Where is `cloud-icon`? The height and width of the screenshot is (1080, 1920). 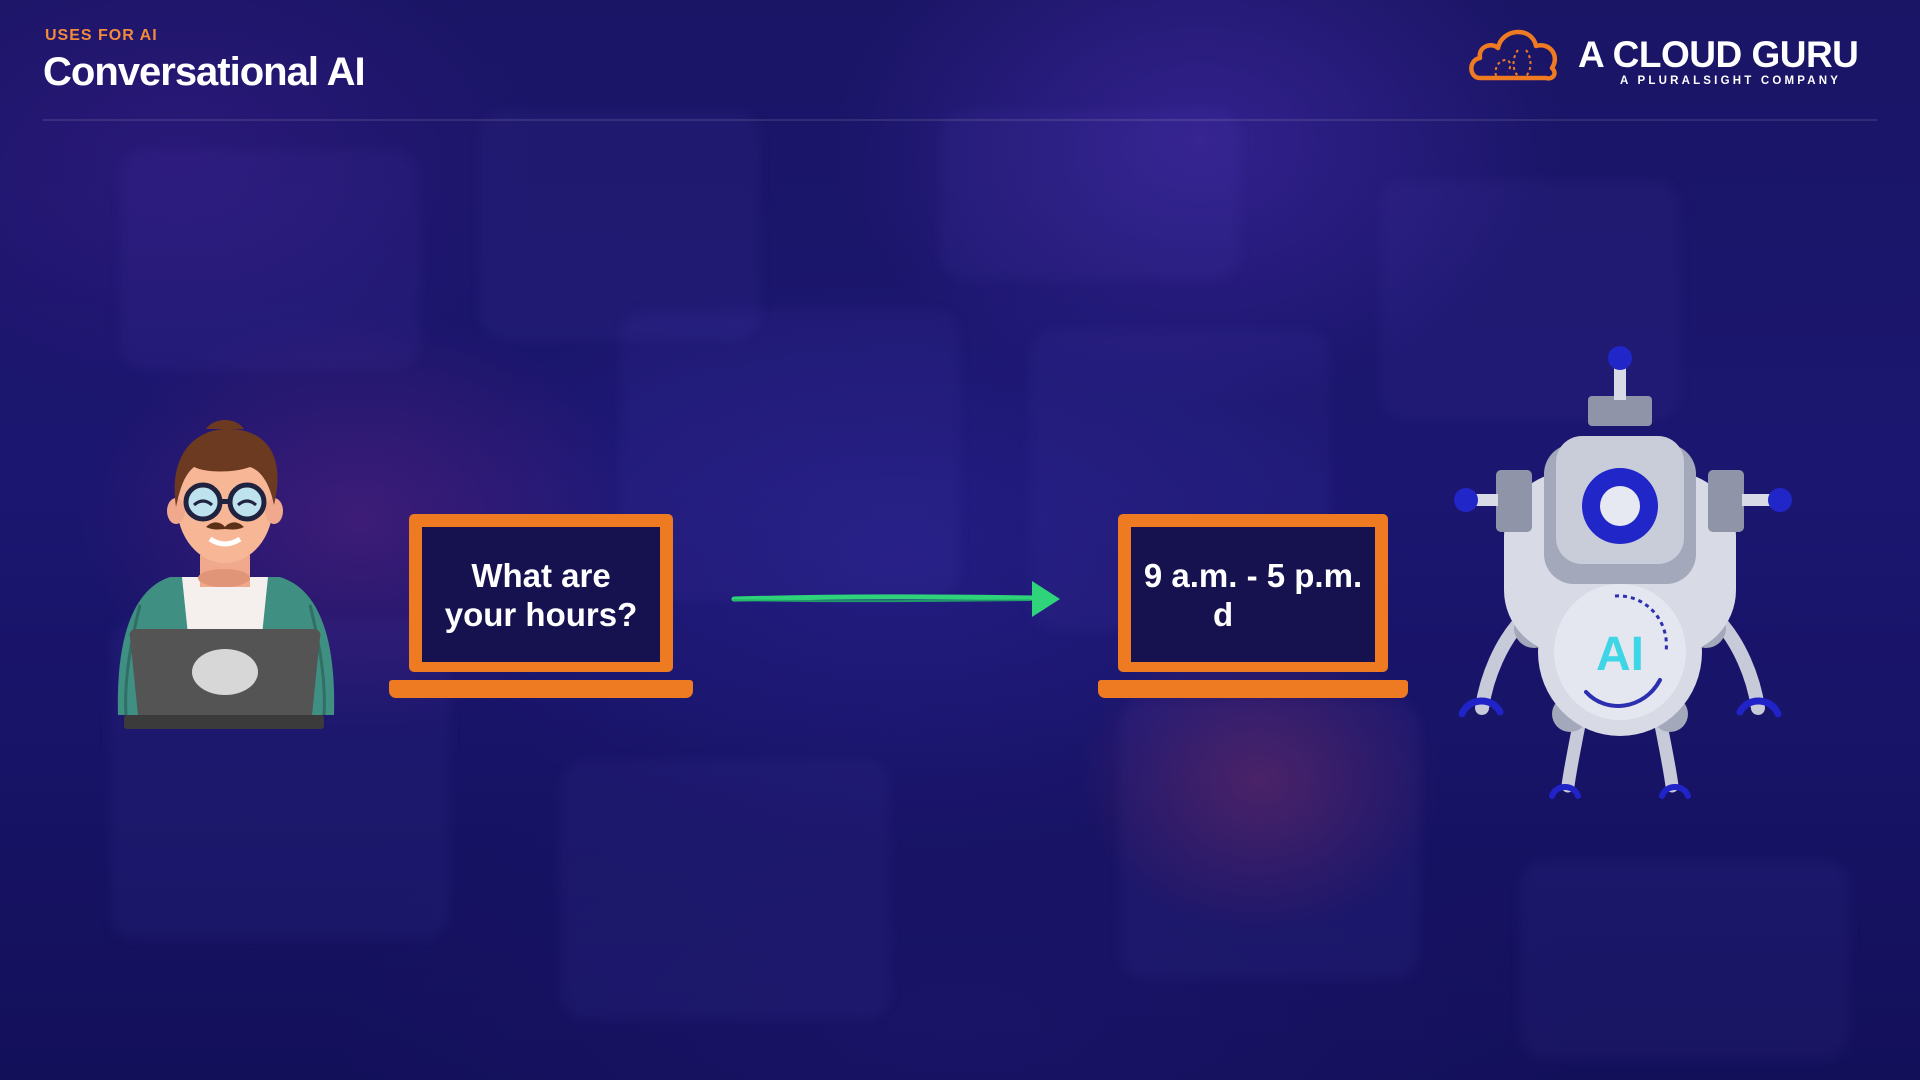
cloud-icon is located at coordinates (1513, 55).